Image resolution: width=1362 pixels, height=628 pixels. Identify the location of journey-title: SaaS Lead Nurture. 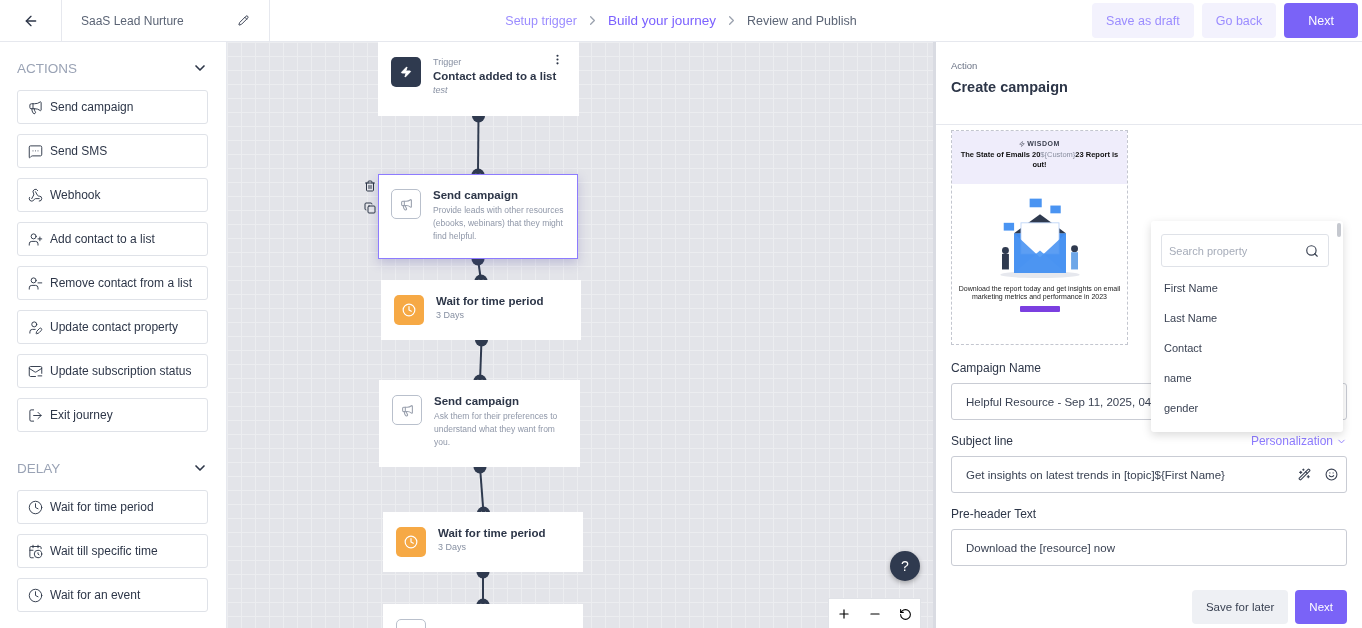
(132, 20).